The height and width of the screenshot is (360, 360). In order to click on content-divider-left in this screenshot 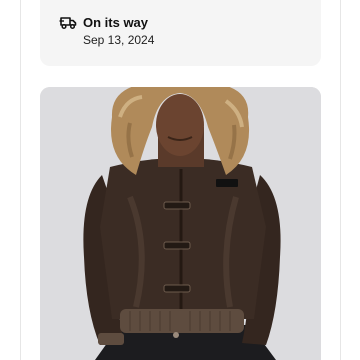, I will do `click(20, 180)`.